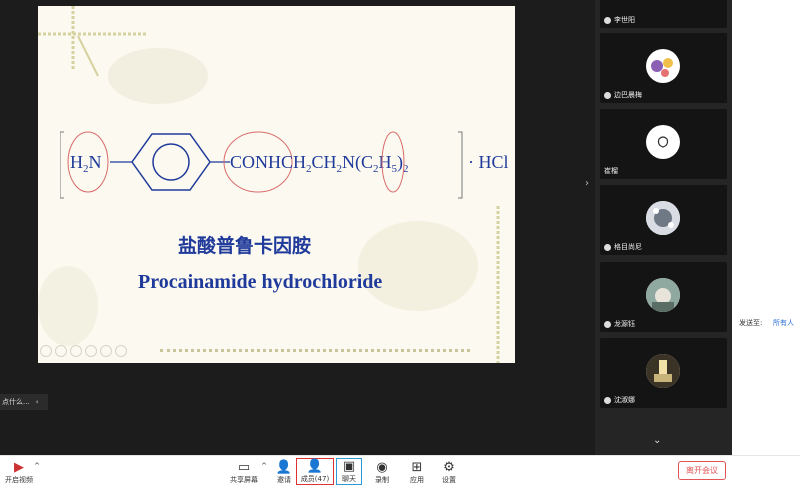 This screenshot has height=485, width=800. Describe the element at coordinates (19, 467) in the screenshot. I see `camera-off-icon: ▶︎` at that location.